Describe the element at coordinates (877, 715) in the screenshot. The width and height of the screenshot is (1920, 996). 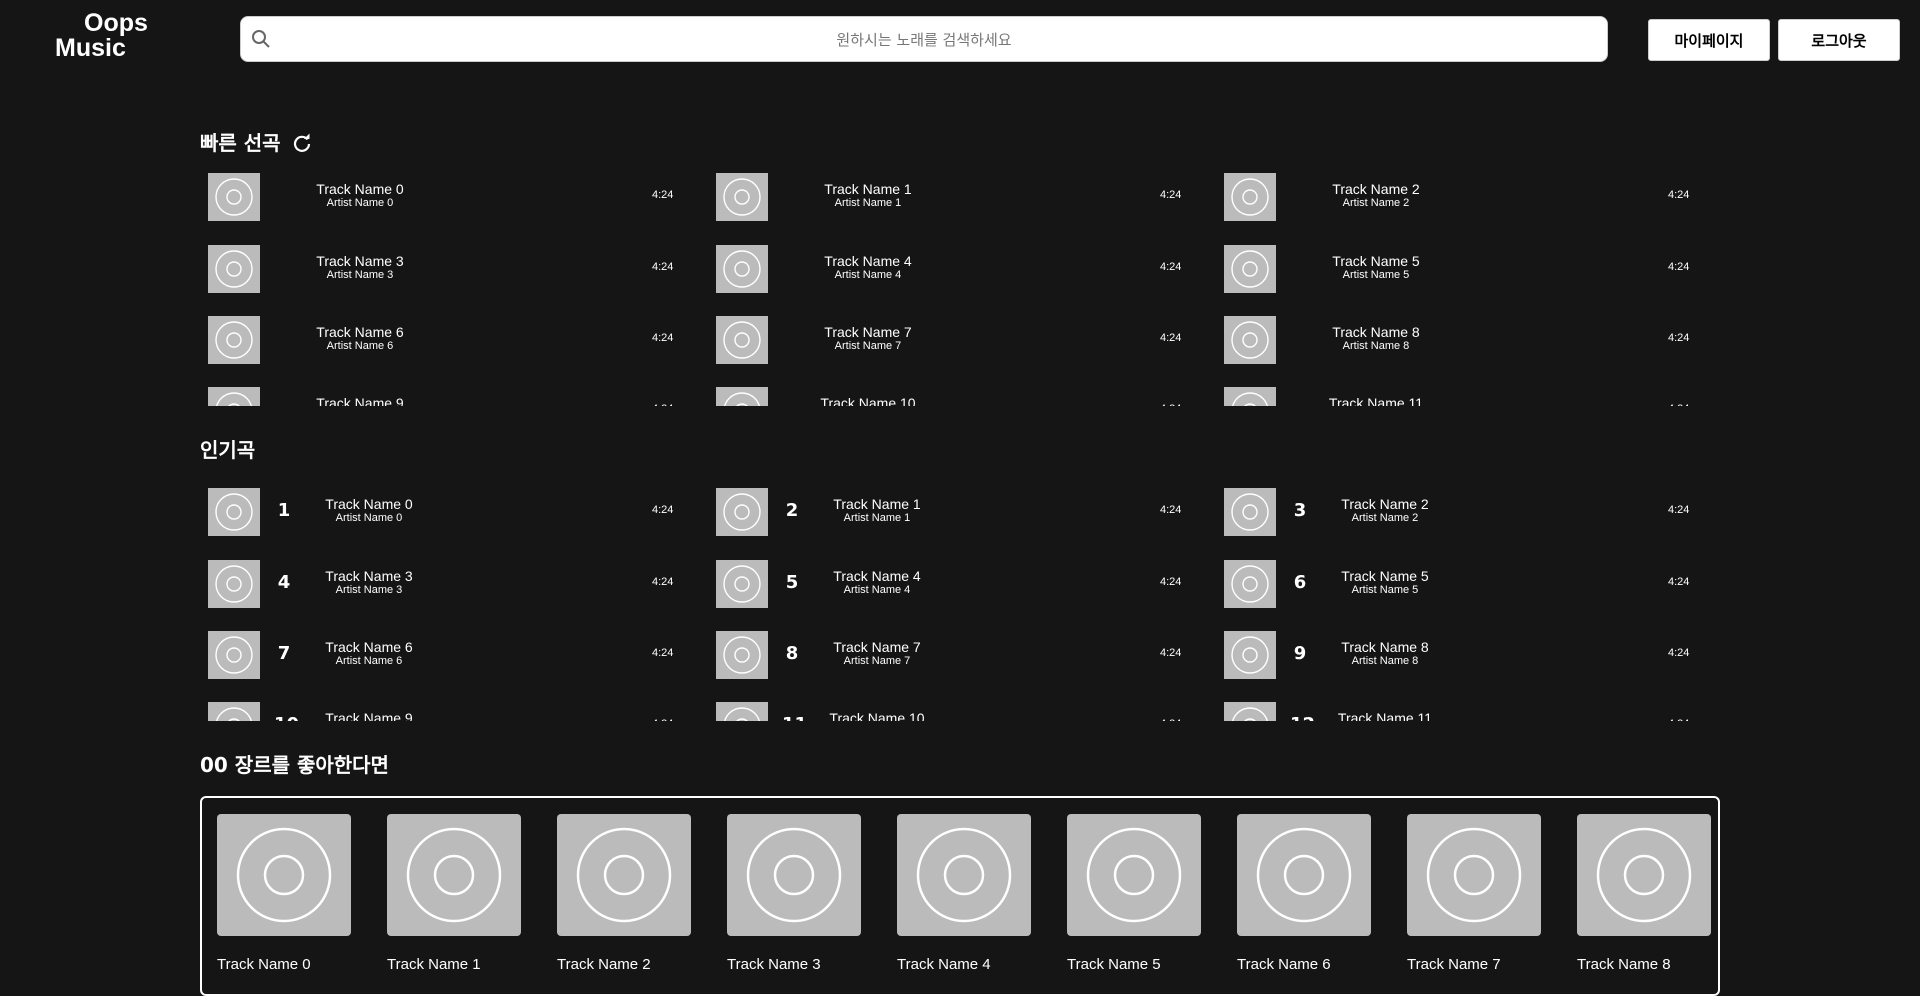
I see `track-info: Track Name 10Artist Name 10` at that location.